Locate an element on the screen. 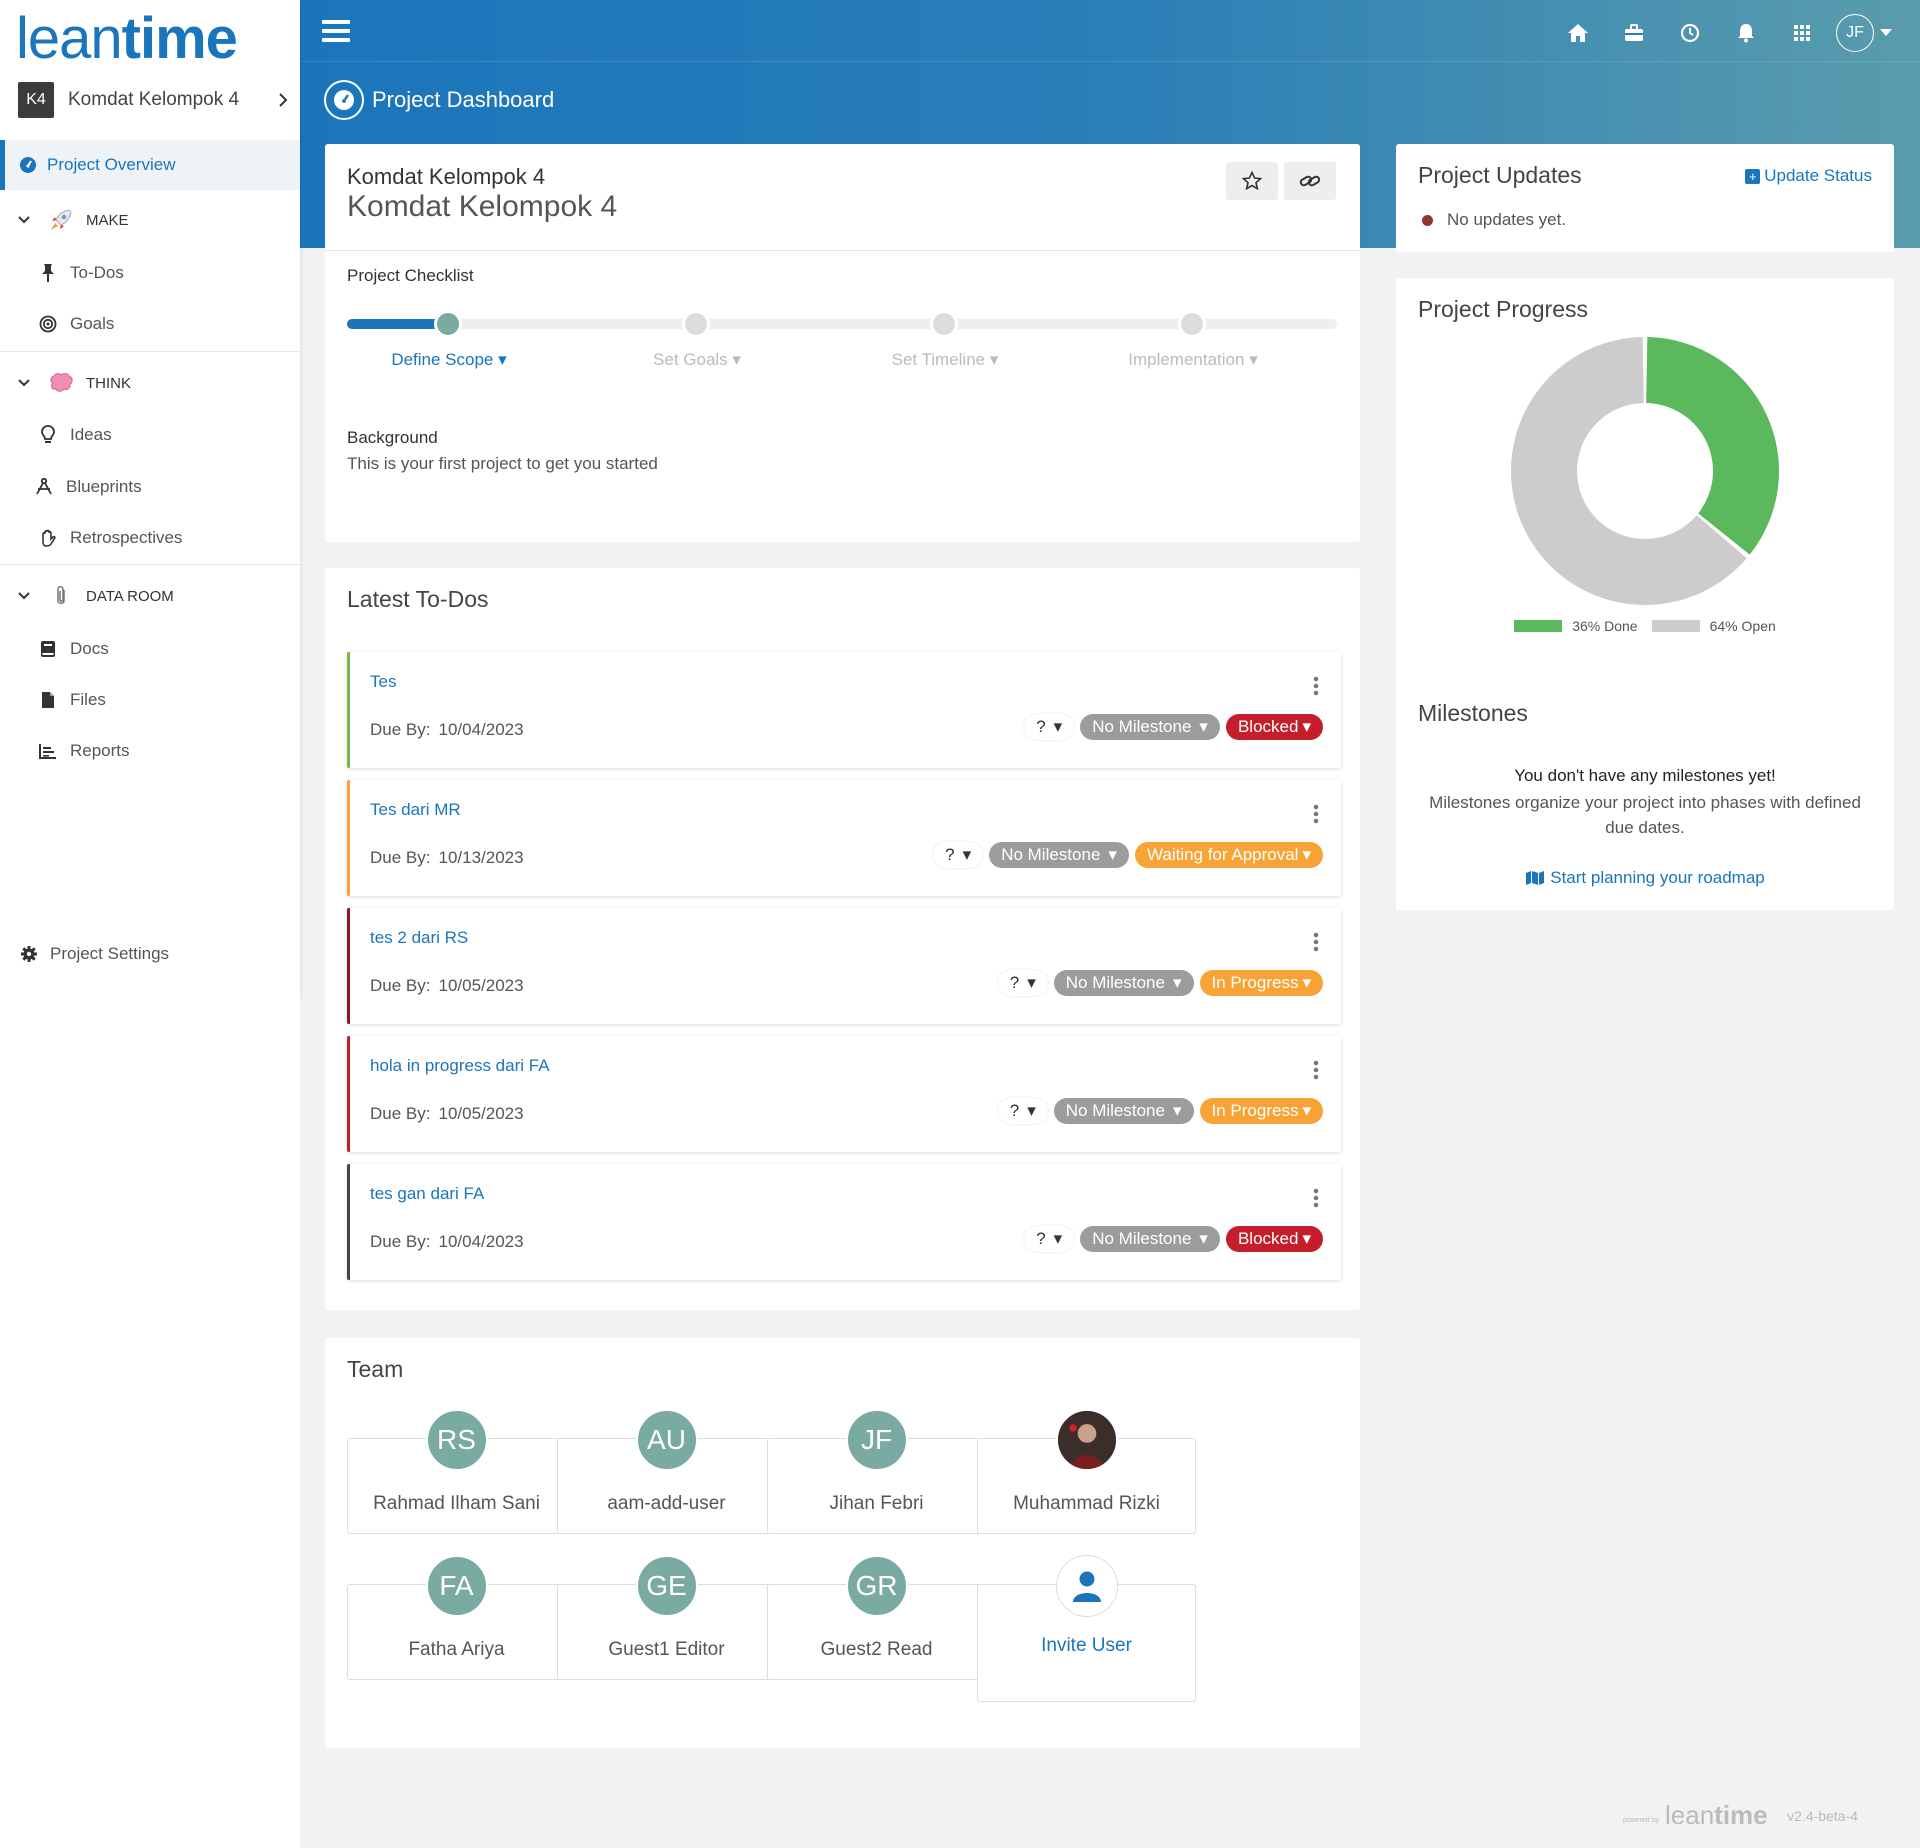  nav-item-docs-label: Docs is located at coordinates (89, 648).